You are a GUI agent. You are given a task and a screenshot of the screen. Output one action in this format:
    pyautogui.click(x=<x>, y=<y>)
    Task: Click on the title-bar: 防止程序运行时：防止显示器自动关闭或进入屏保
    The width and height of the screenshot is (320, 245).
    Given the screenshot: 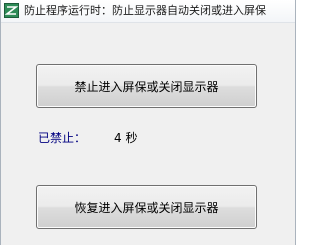 What is the action you would take?
    pyautogui.click(x=148, y=11)
    